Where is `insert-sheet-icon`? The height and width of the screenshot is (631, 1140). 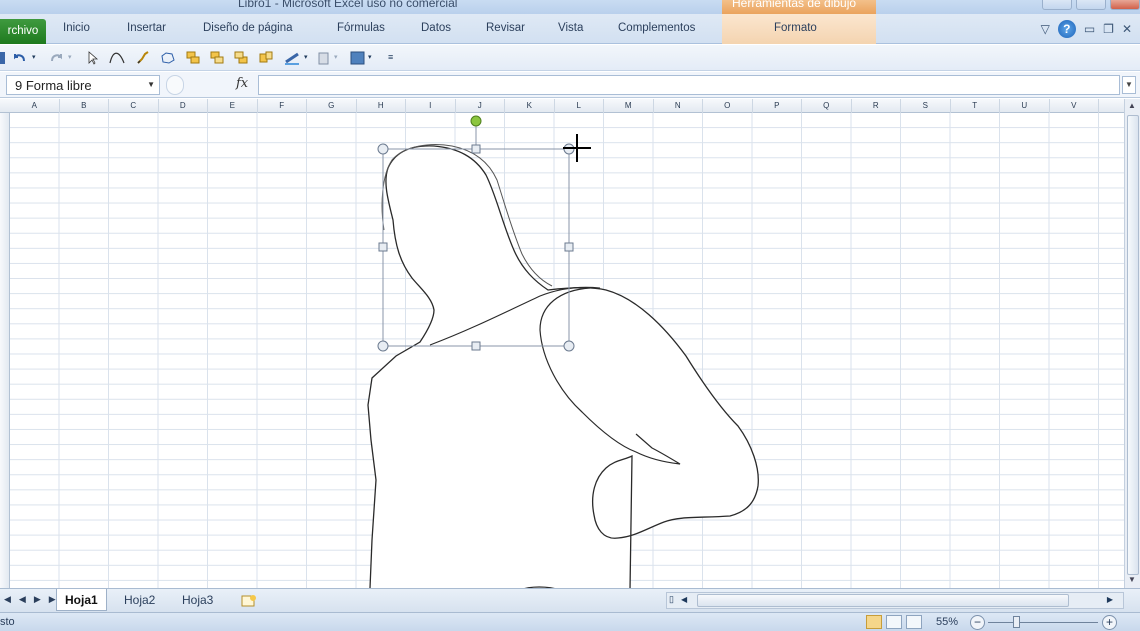 insert-sheet-icon is located at coordinates (249, 601).